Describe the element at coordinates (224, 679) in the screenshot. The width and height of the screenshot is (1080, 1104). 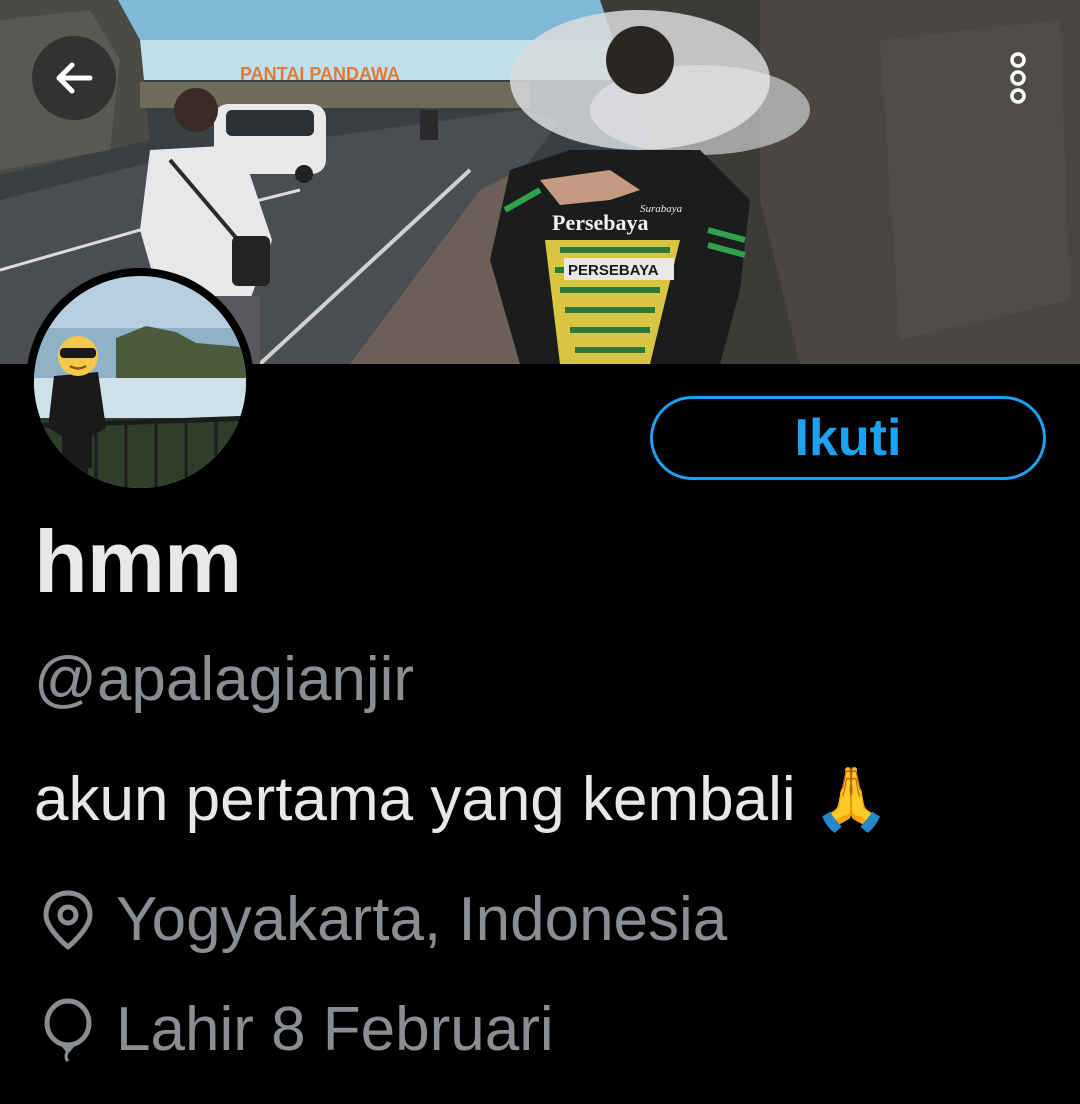
I see `username-handle: @apalagianjir` at that location.